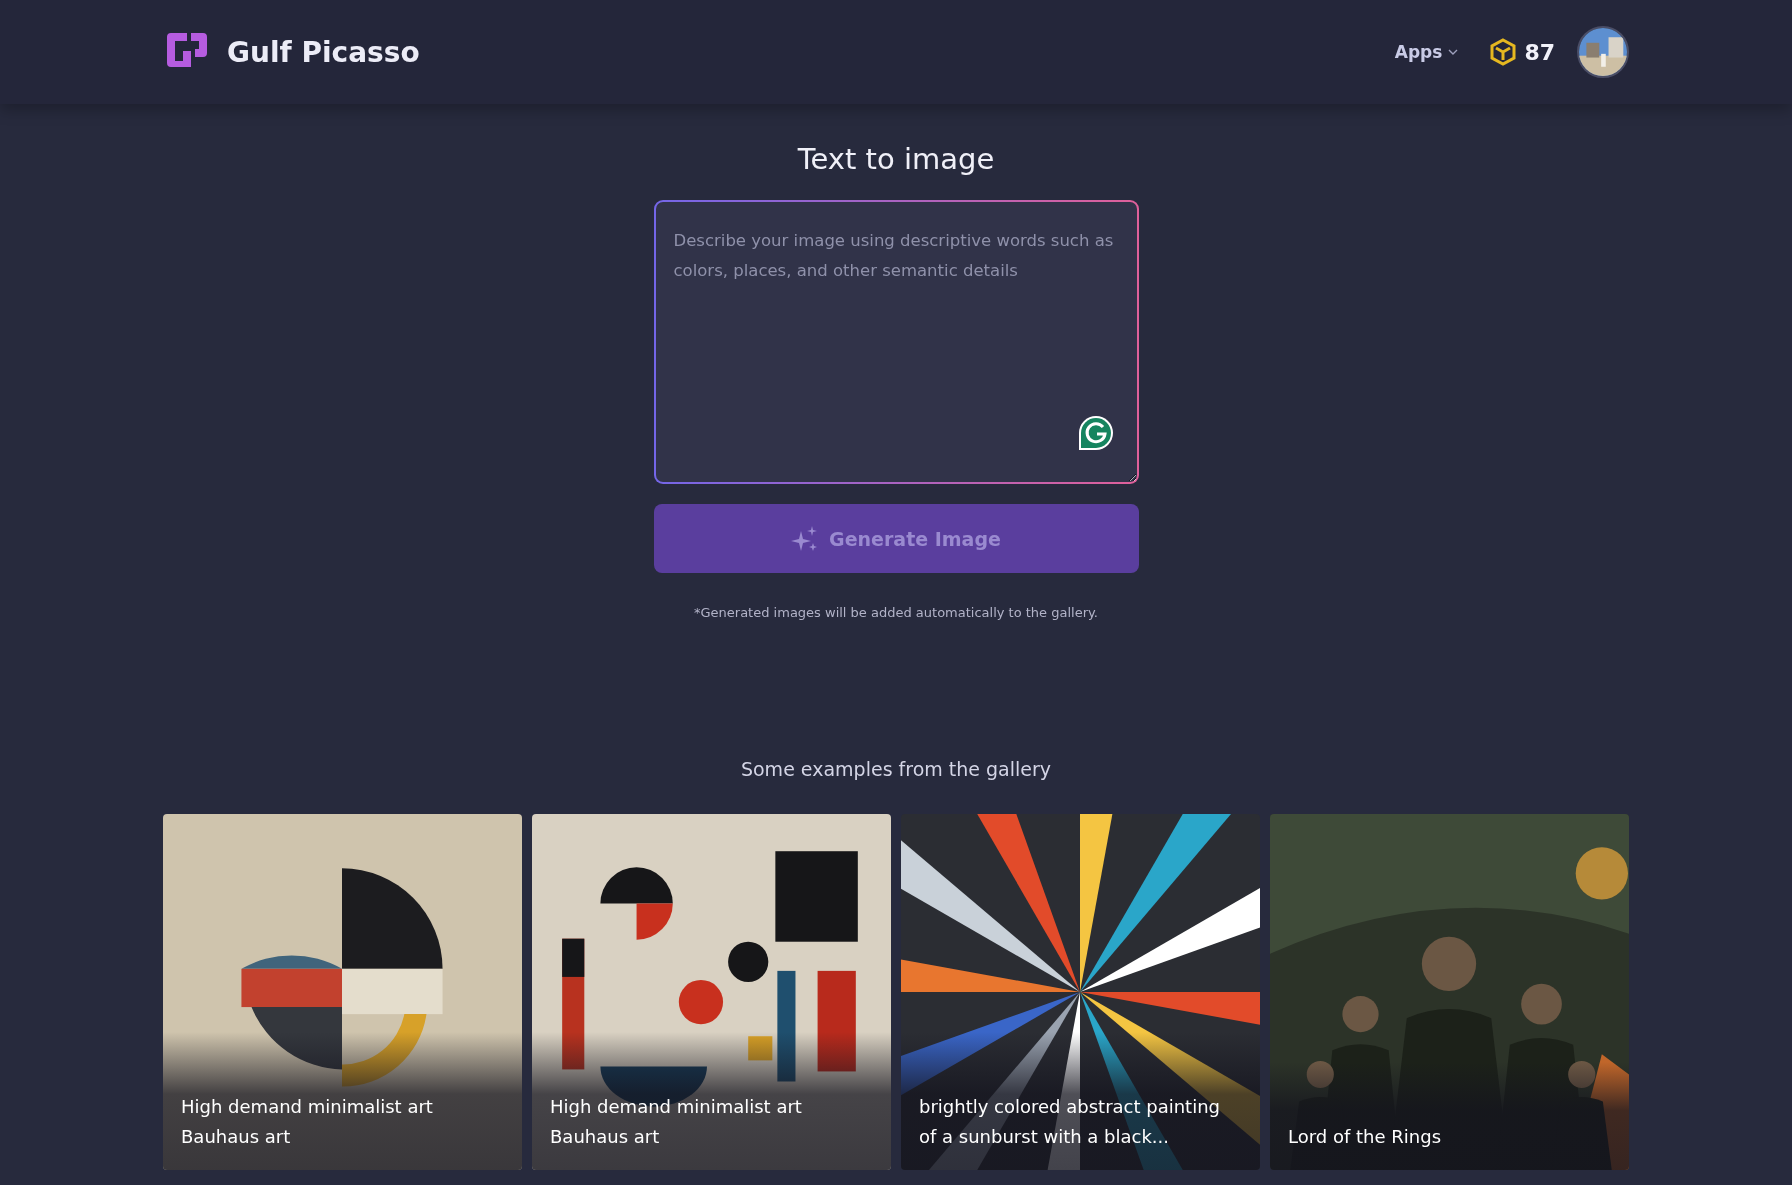 This screenshot has height=1185, width=1792. I want to click on page-title: Text to image, so click(896, 159).